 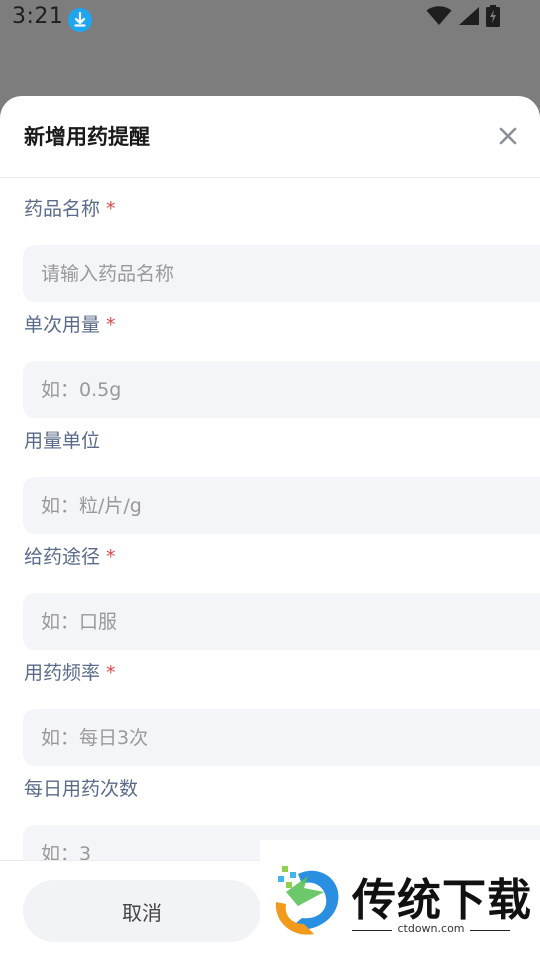 What do you see at coordinates (469, 18) in the screenshot?
I see `signal-icon` at bounding box center [469, 18].